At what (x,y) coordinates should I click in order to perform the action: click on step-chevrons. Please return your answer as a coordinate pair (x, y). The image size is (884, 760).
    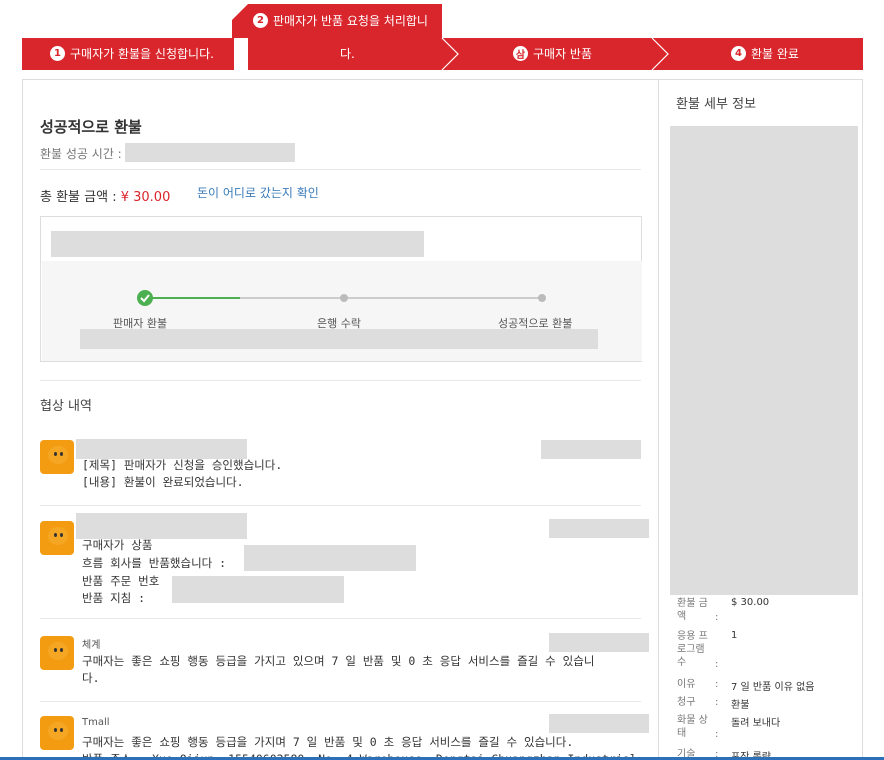
    Looking at the image, I should click on (555, 54).